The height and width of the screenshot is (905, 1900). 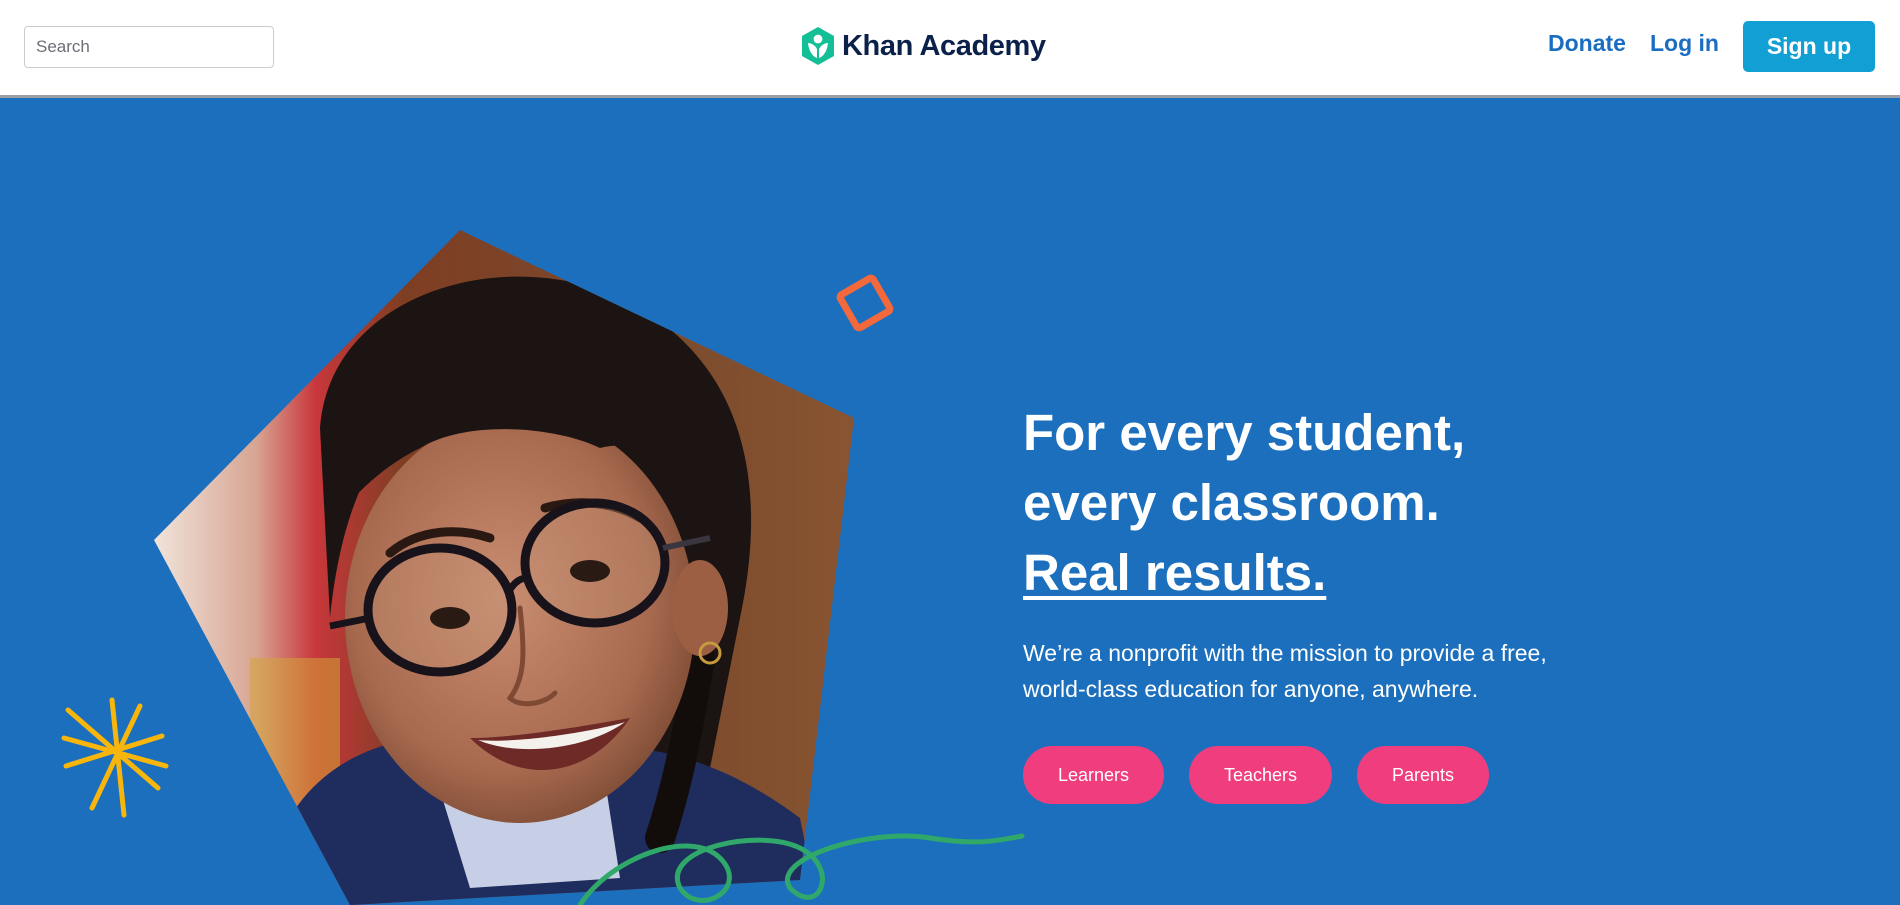 I want to click on learners-button: Learners, so click(x=1093, y=775).